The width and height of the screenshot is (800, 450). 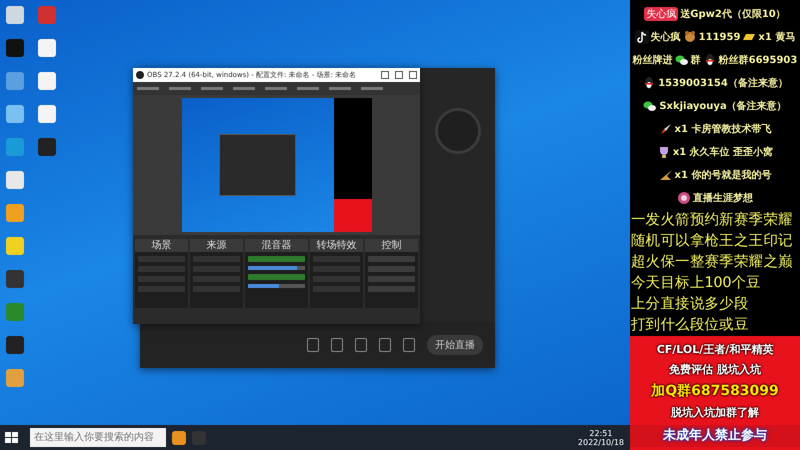 I want to click on search-field: 在这里输入你要搜索的内容, so click(x=98, y=437).